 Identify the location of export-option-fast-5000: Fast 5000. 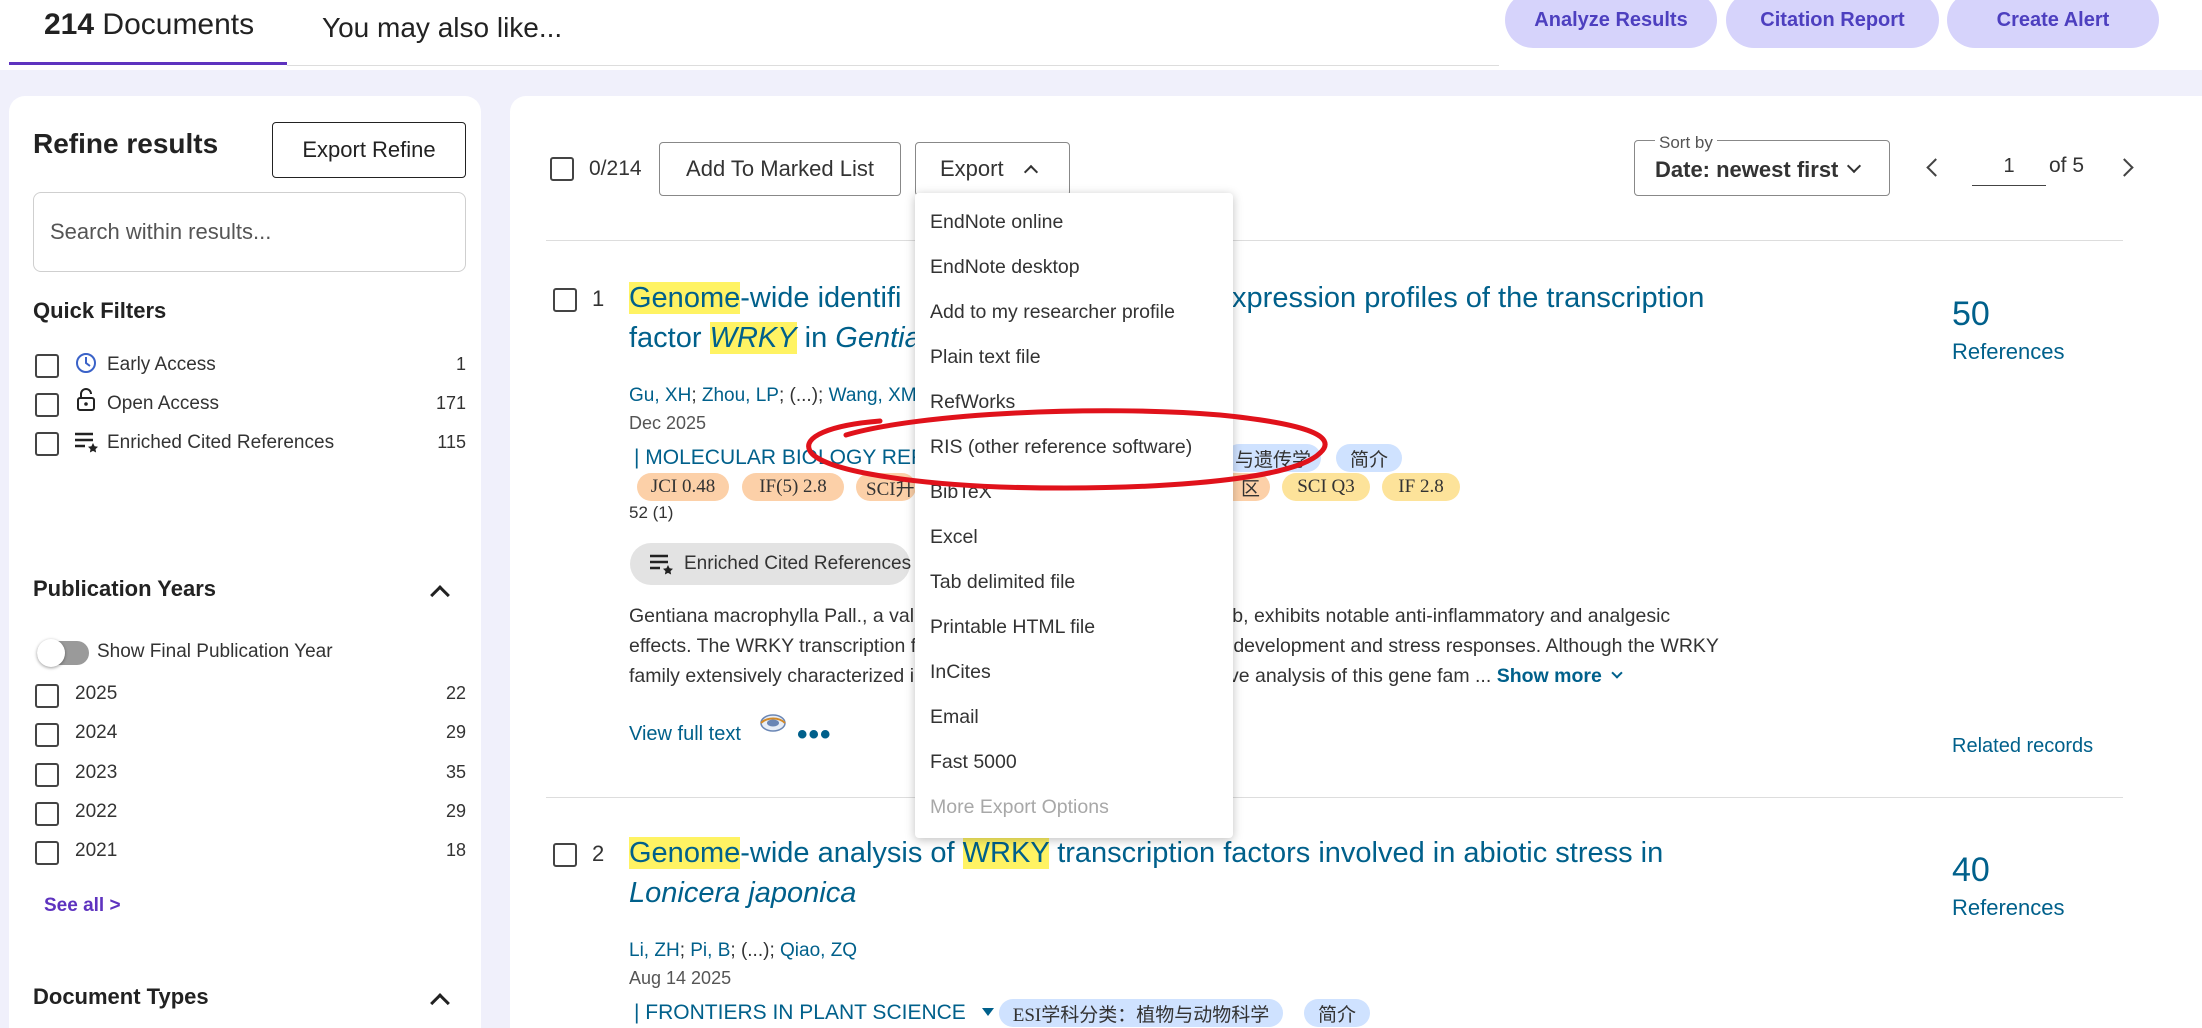
(973, 762).